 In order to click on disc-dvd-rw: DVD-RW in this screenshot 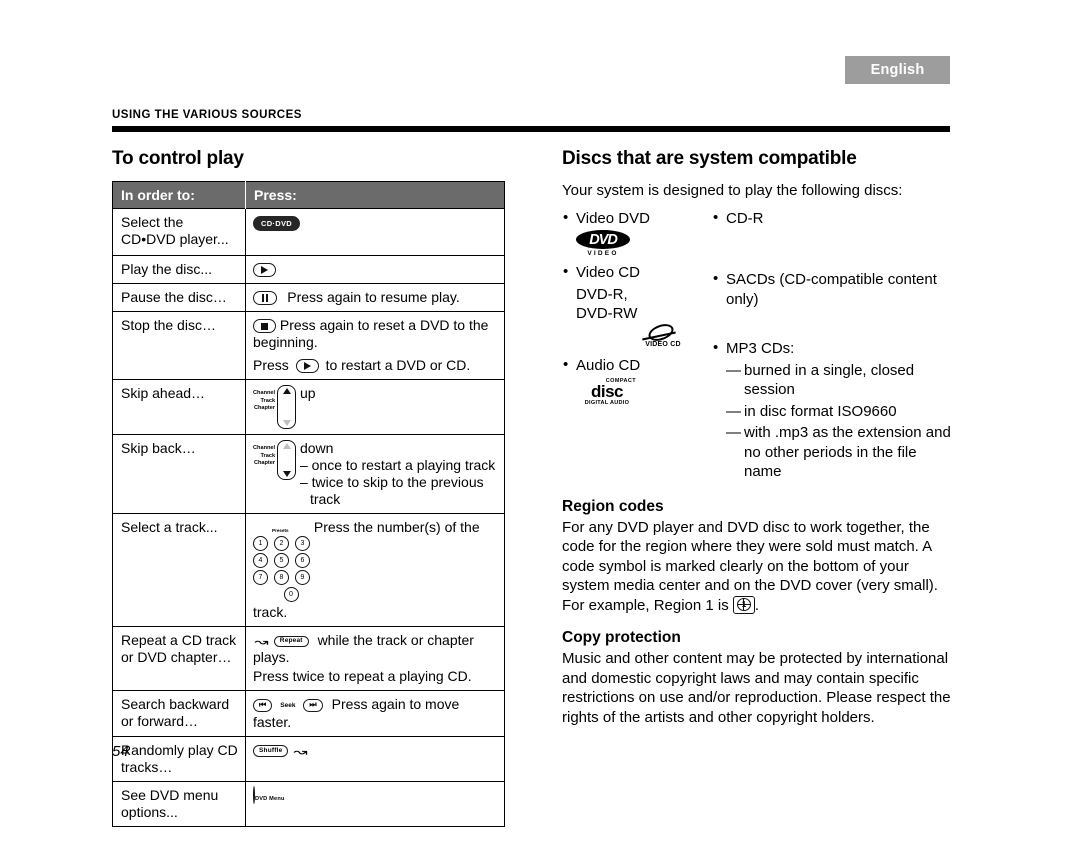, I will do `click(607, 313)`.